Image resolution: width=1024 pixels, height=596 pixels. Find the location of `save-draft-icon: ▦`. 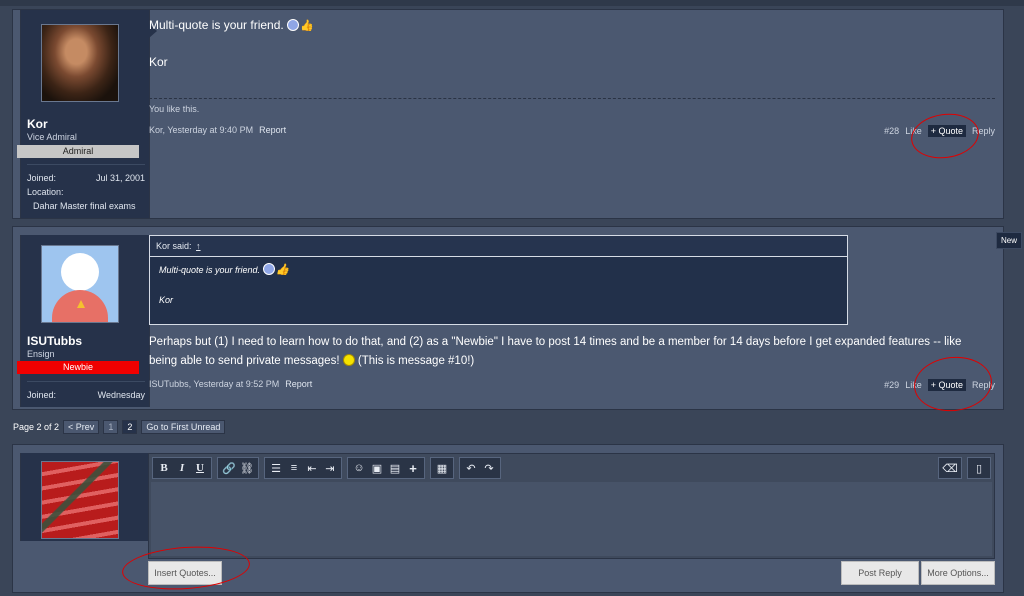

save-draft-icon: ▦ is located at coordinates (442, 468).